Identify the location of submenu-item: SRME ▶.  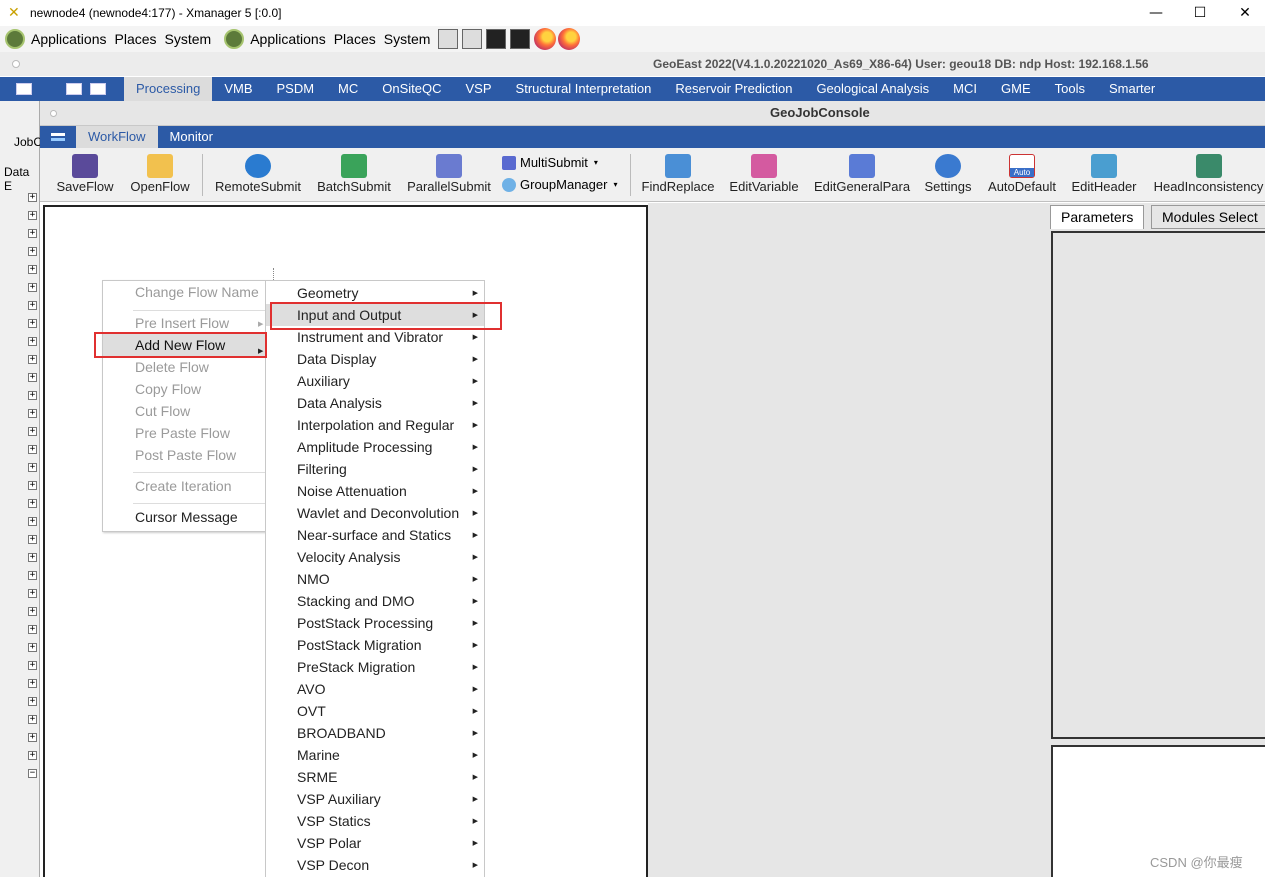
(375, 777).